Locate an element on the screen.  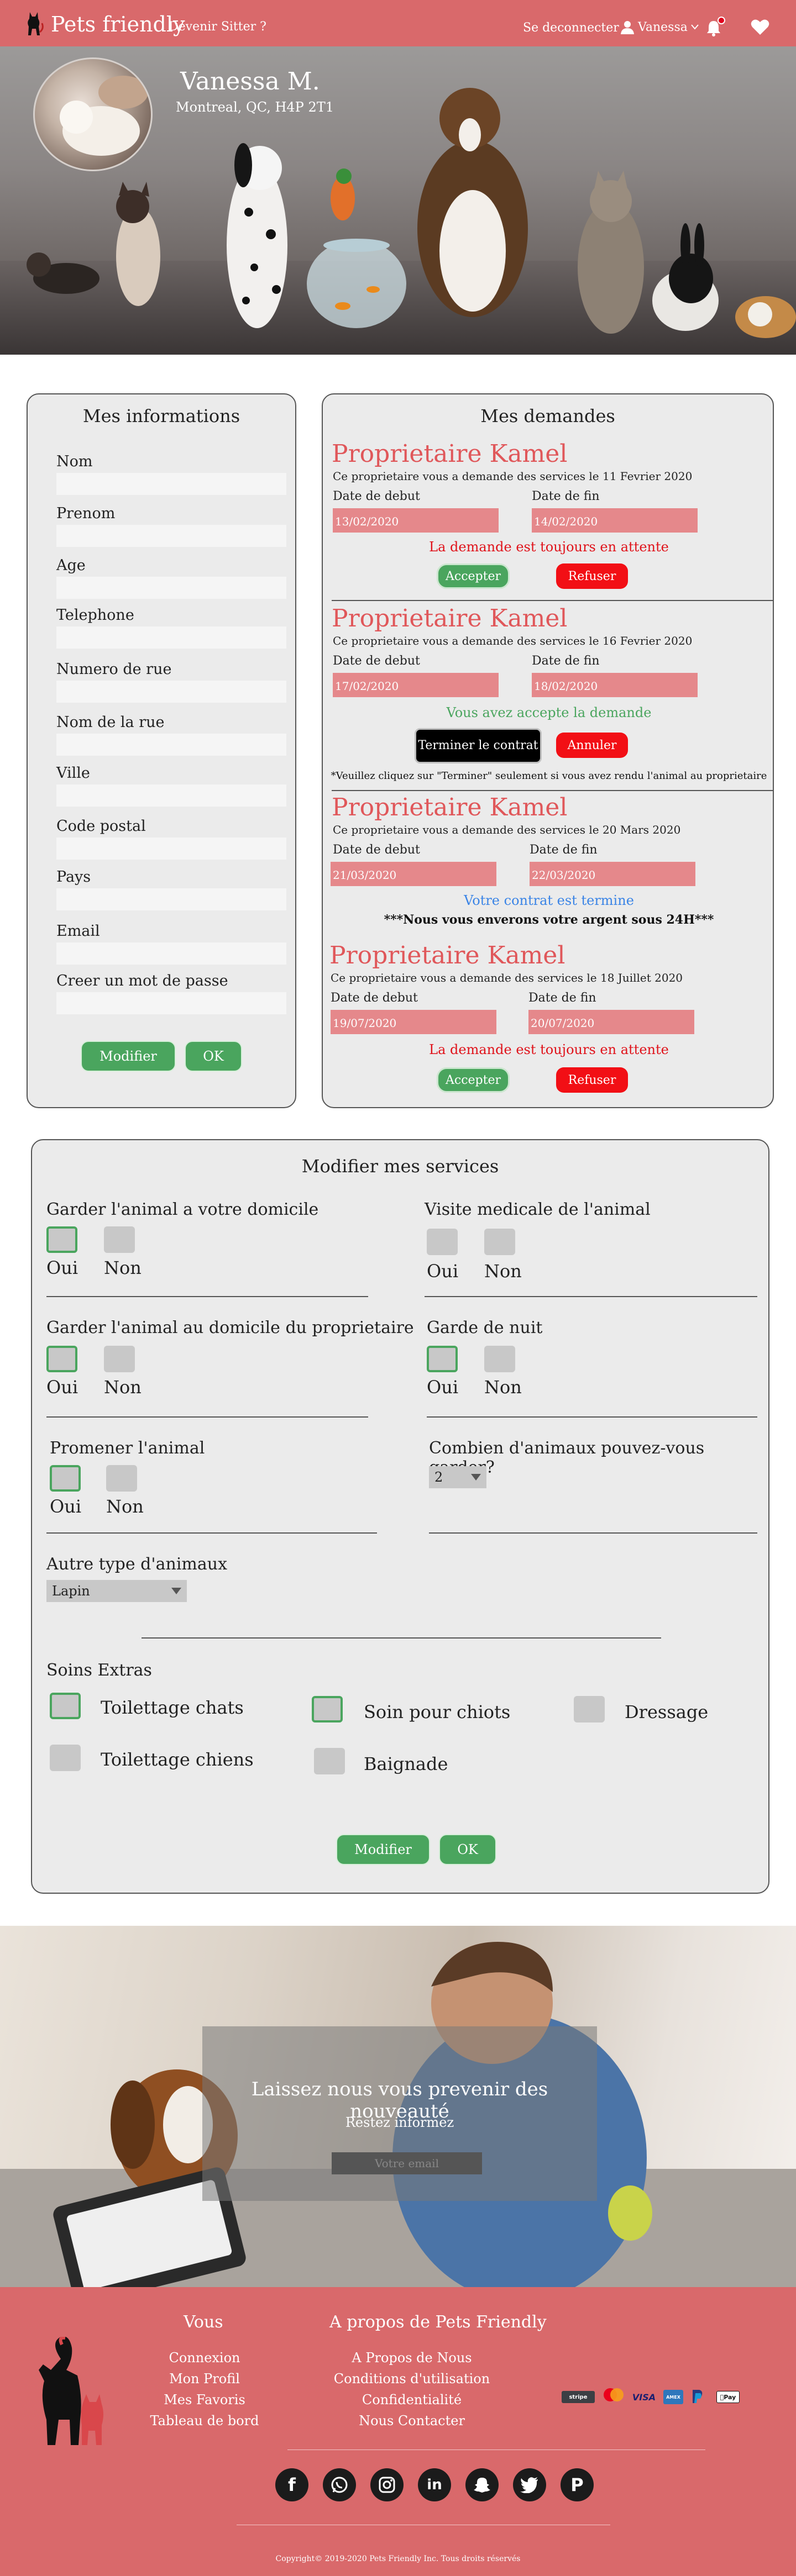
instagram-icon is located at coordinates (387, 2484).